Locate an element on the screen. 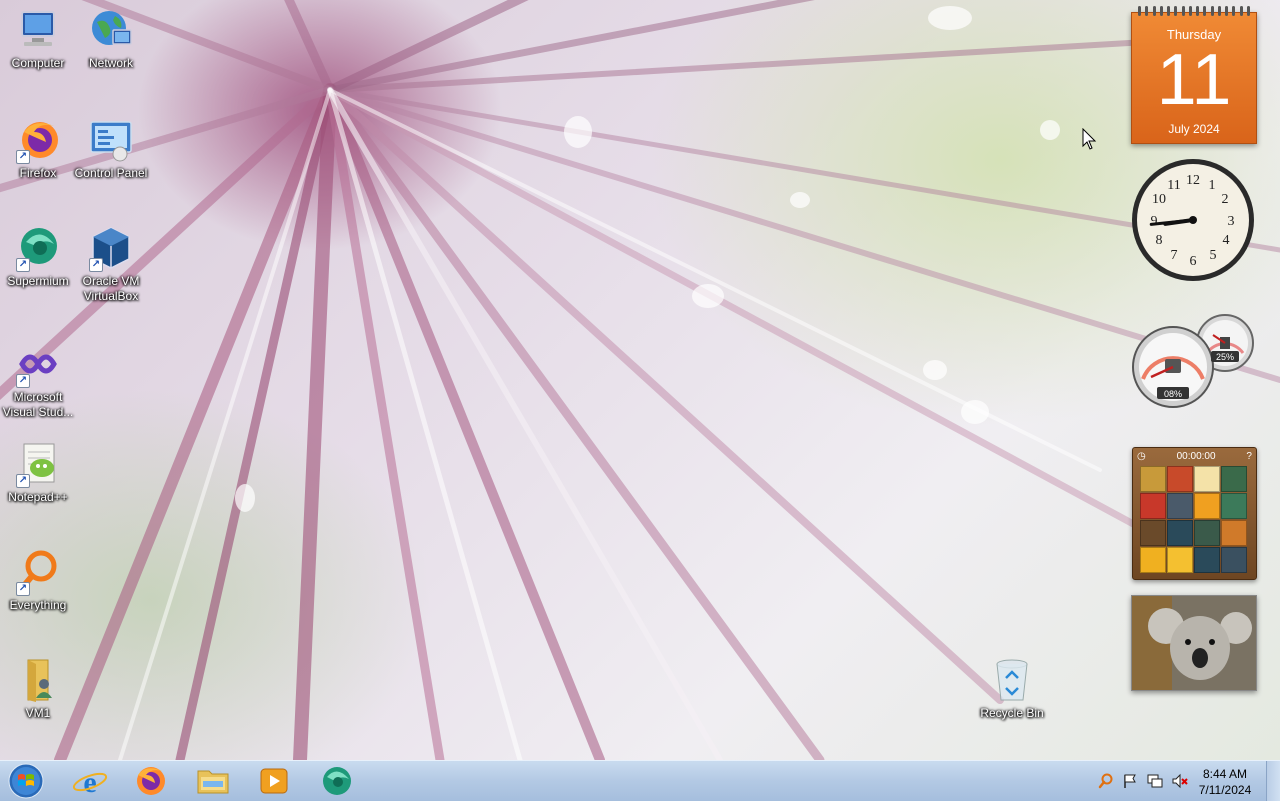 The image size is (1280, 806). desktop-icon-supermium: ↗ Supermium is located at coordinates (38, 256).